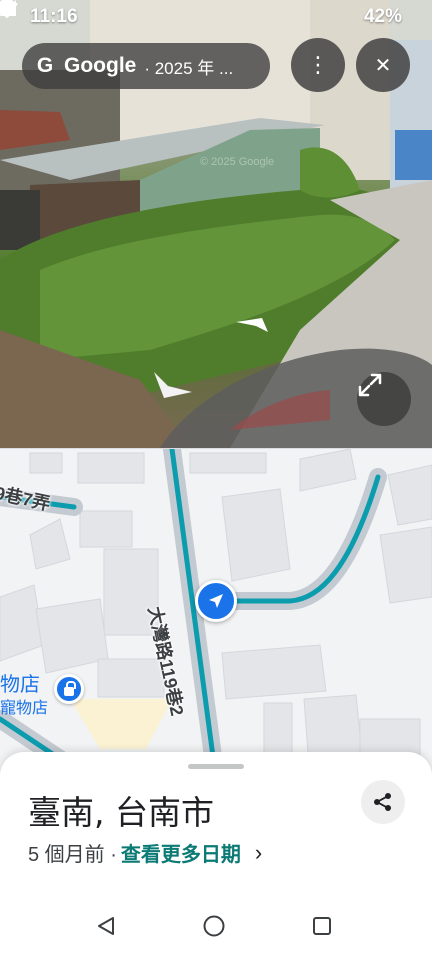 This screenshot has width=432, height=960. I want to click on see-more-dates-link: 查看更多日期, so click(181, 852).